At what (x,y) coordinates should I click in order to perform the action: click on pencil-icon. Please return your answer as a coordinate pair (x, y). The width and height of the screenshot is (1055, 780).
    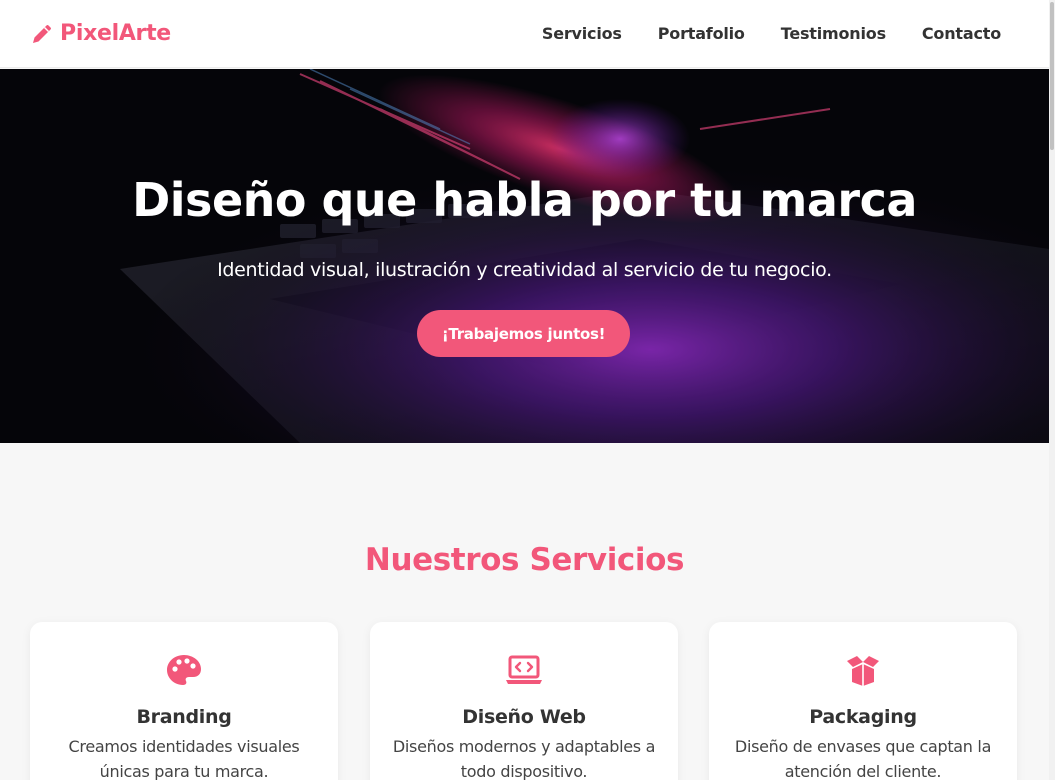
    Looking at the image, I should click on (42, 34).